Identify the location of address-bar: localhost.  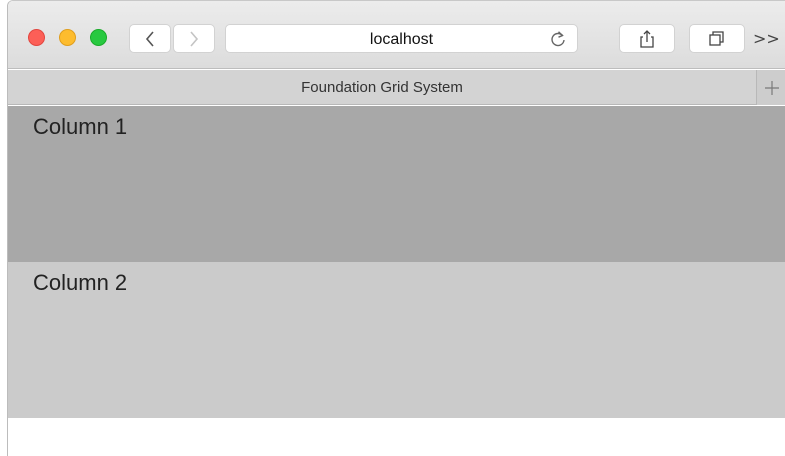
(401, 38).